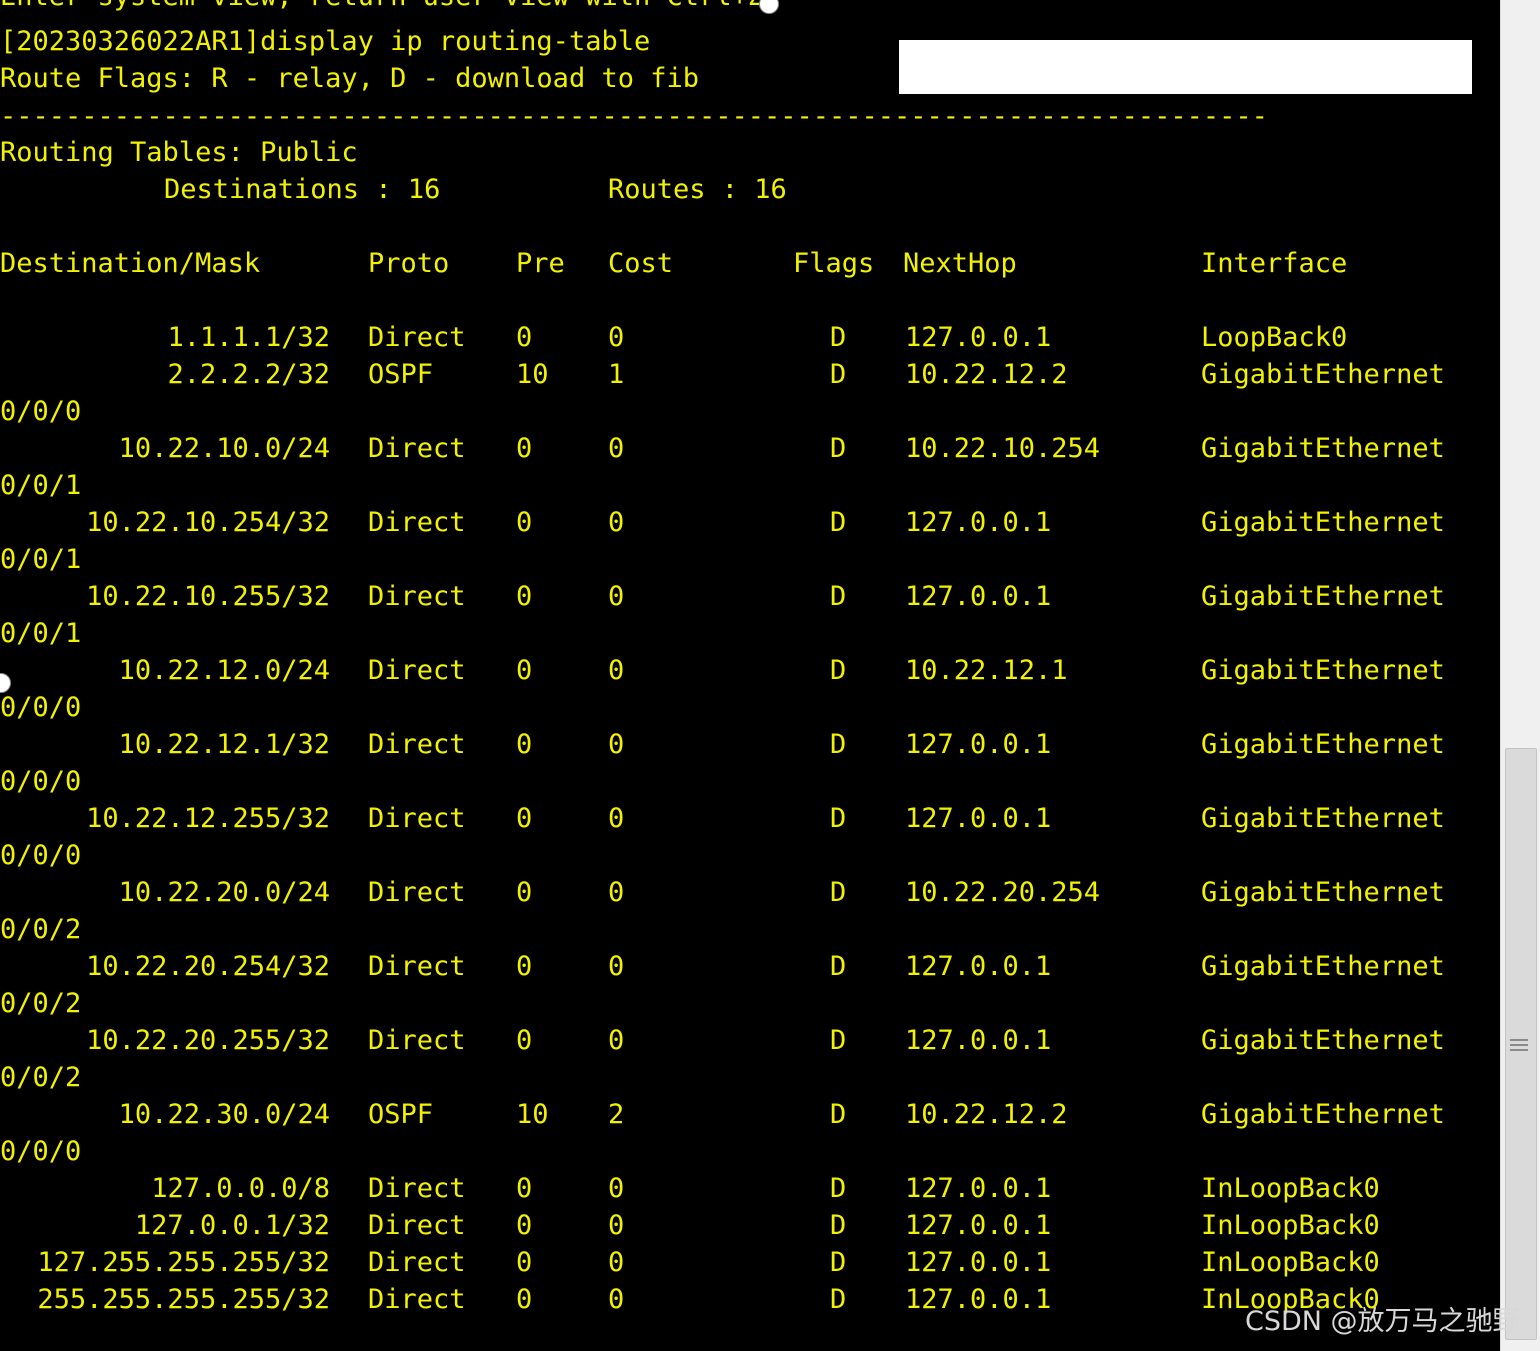 This screenshot has width=1540, height=1351. What do you see at coordinates (248, 374) in the screenshot?
I see `cell-destination: 2.2.2.2/32` at bounding box center [248, 374].